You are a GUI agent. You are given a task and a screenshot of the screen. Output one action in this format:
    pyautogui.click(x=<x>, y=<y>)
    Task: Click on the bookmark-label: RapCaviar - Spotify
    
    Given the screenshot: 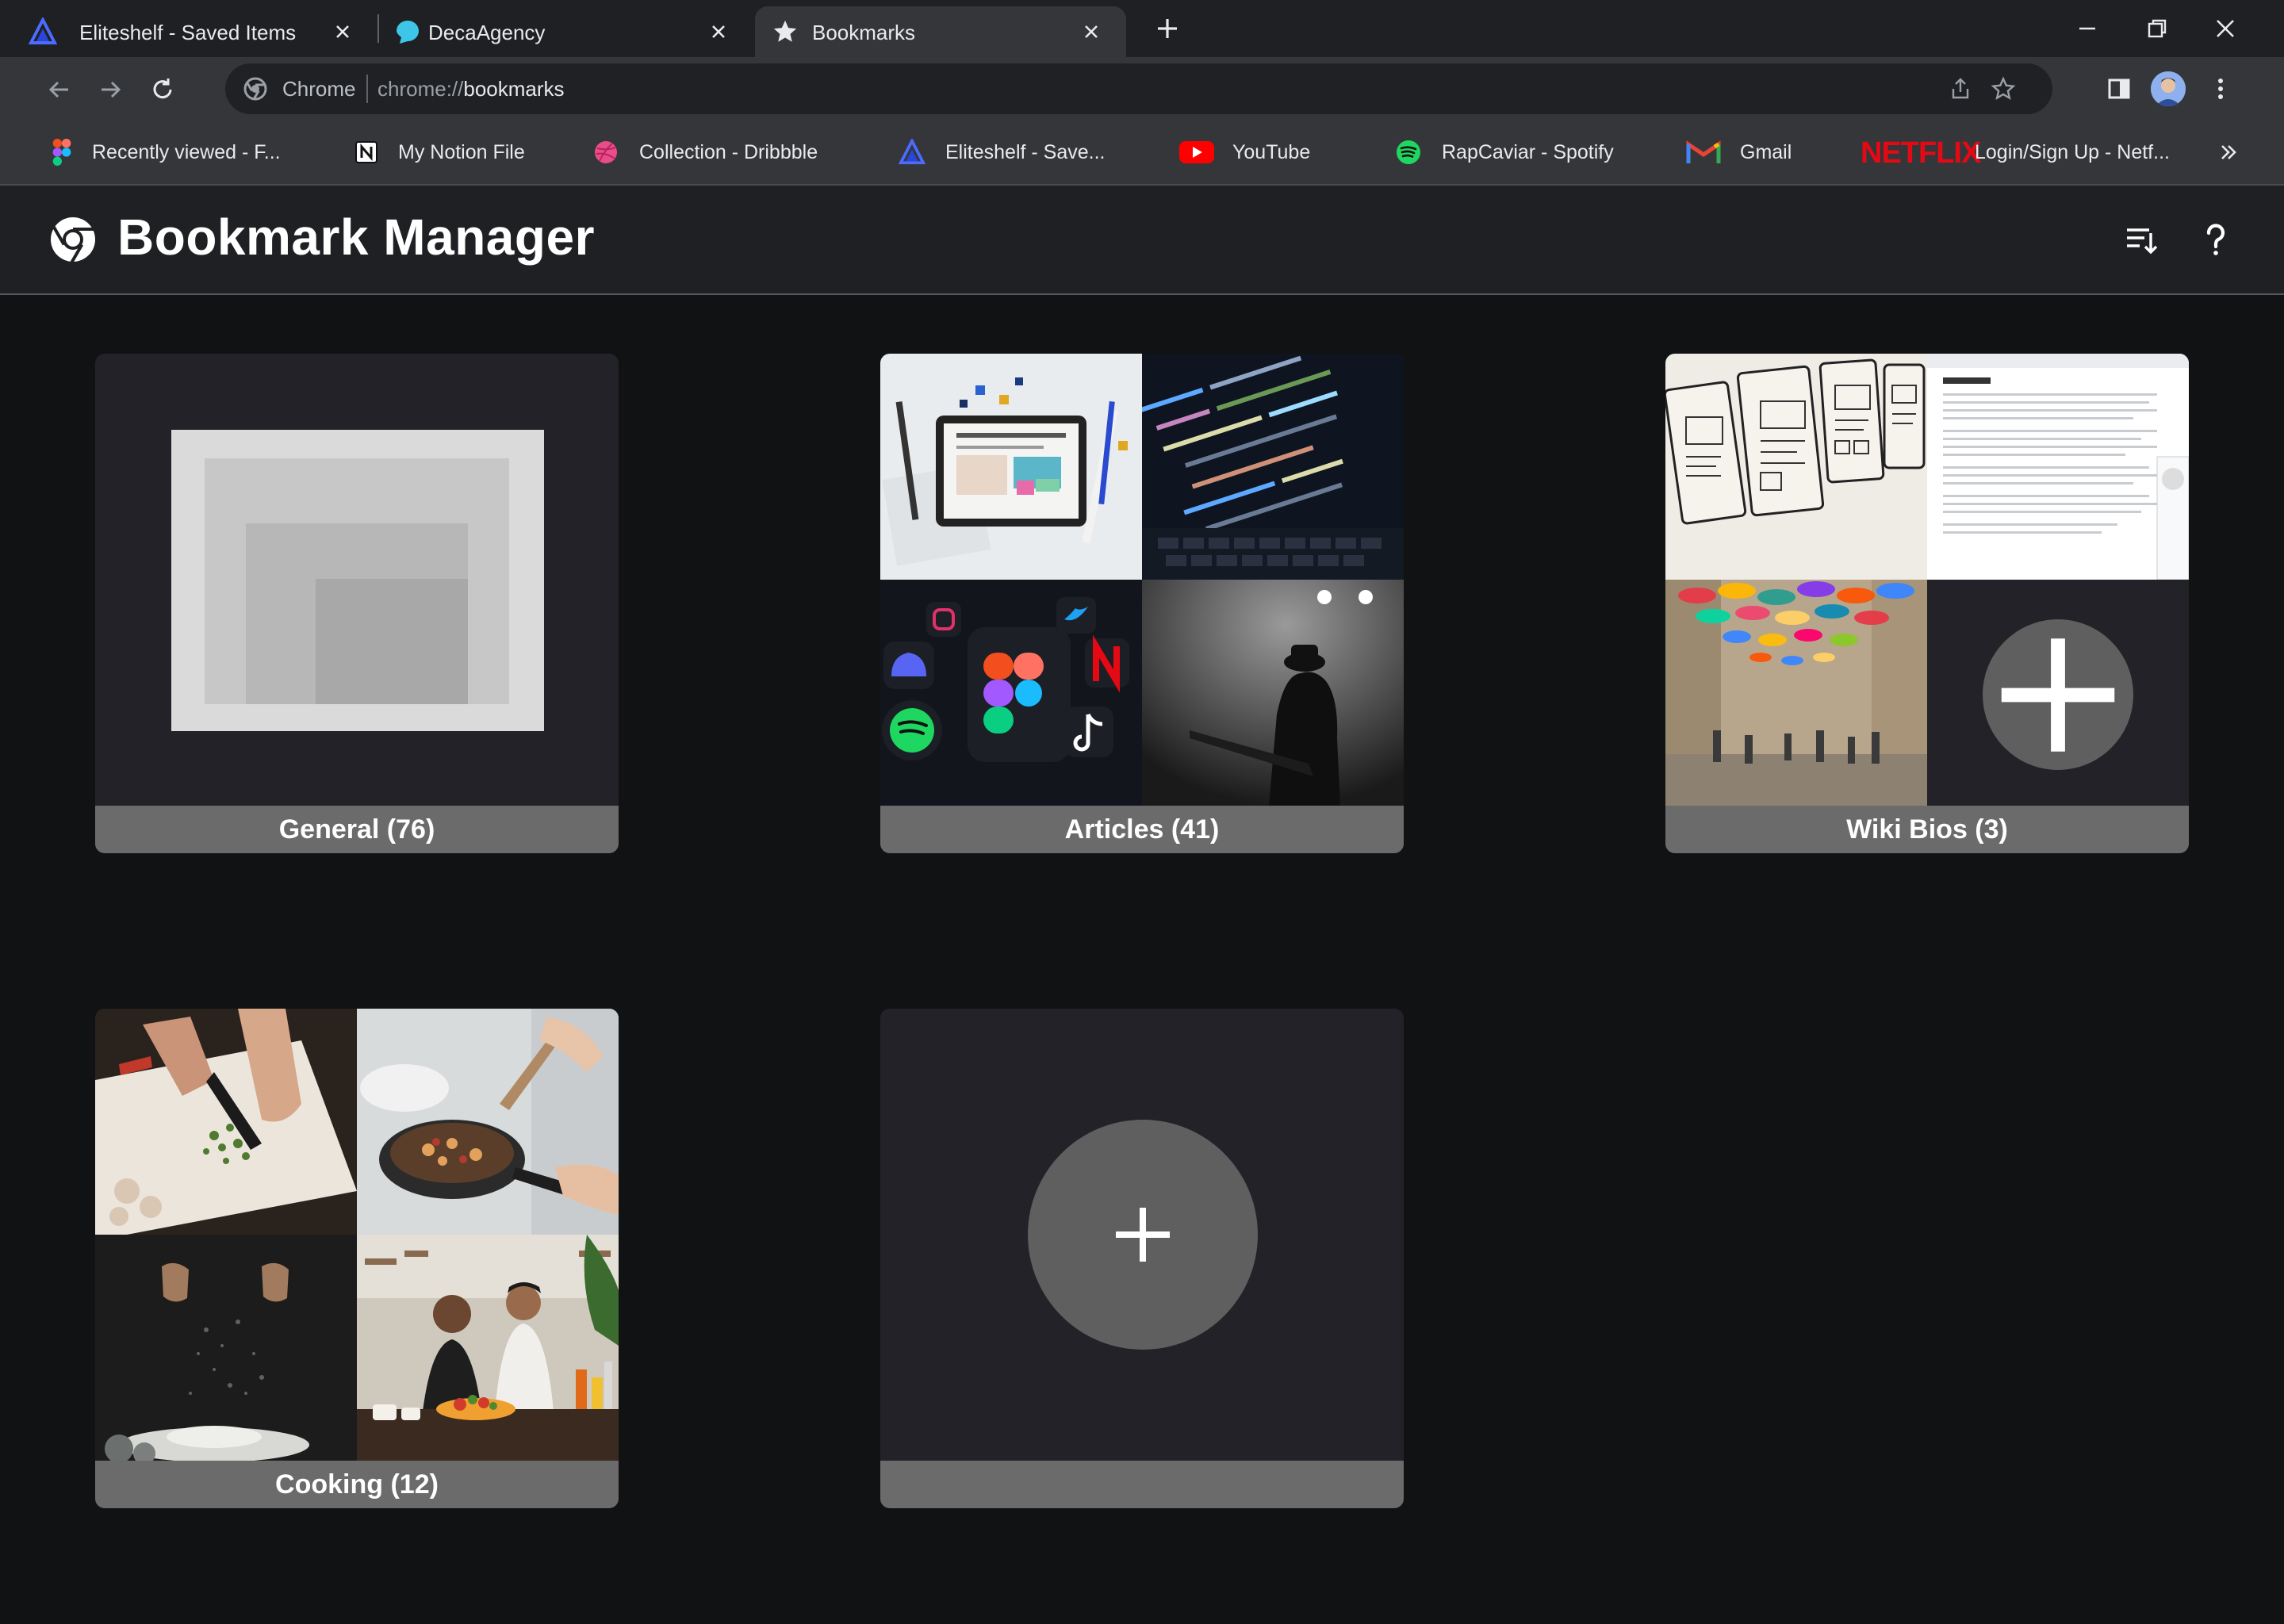 What is the action you would take?
    pyautogui.click(x=1528, y=152)
    